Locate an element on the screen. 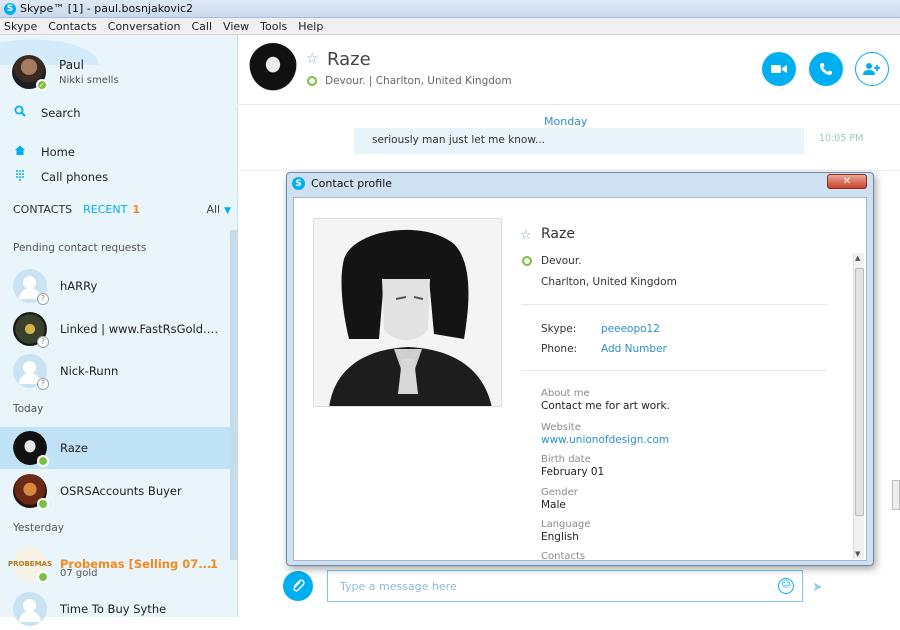 The width and height of the screenshot is (900, 630). close-button: ✕ is located at coordinates (847, 181).